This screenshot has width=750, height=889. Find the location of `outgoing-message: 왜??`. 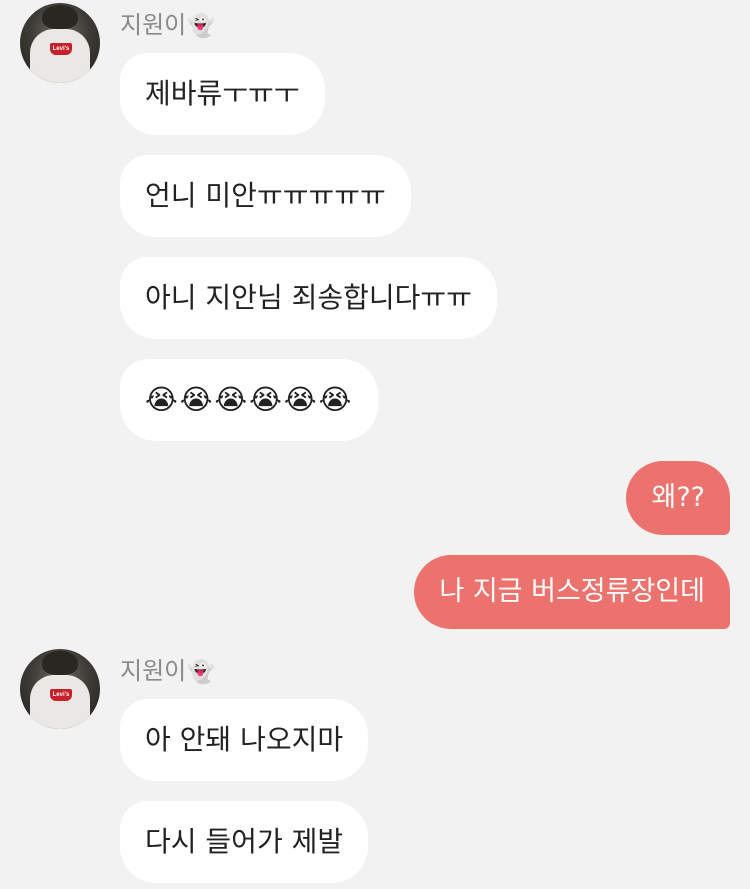

outgoing-message: 왜?? is located at coordinates (678, 498).